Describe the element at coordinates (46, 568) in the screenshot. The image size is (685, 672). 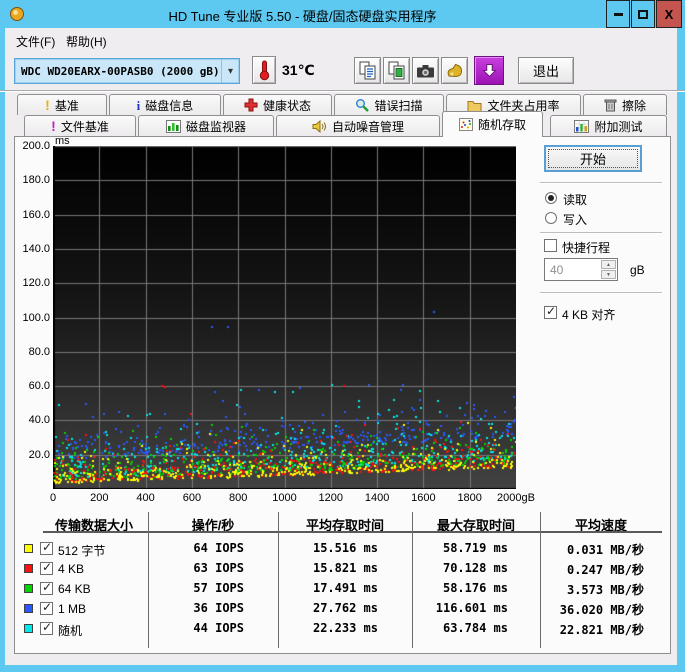
I see `series-checkbox-4kb` at that location.